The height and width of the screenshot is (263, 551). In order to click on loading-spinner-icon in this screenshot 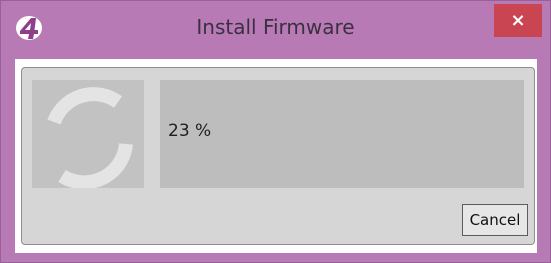, I will do `click(90, 137)`.